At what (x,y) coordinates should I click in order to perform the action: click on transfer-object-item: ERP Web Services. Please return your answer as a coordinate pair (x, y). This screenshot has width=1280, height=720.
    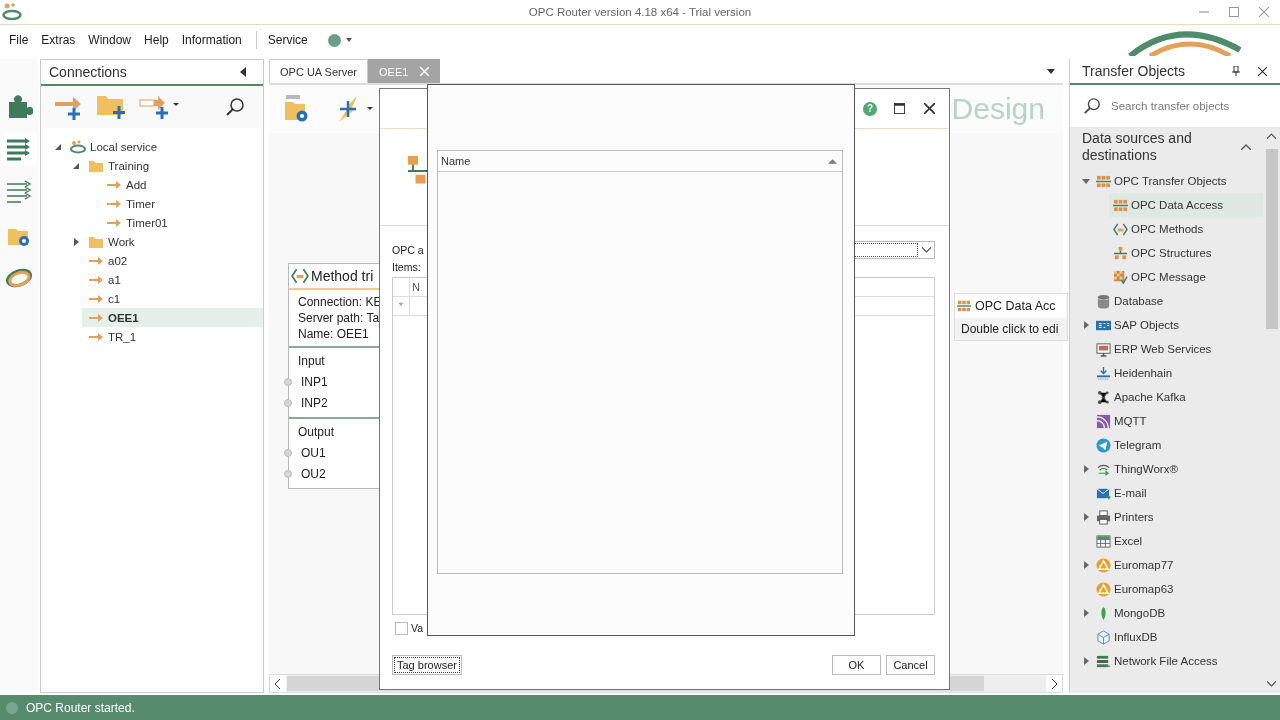
    Looking at the image, I should click on (1177, 349).